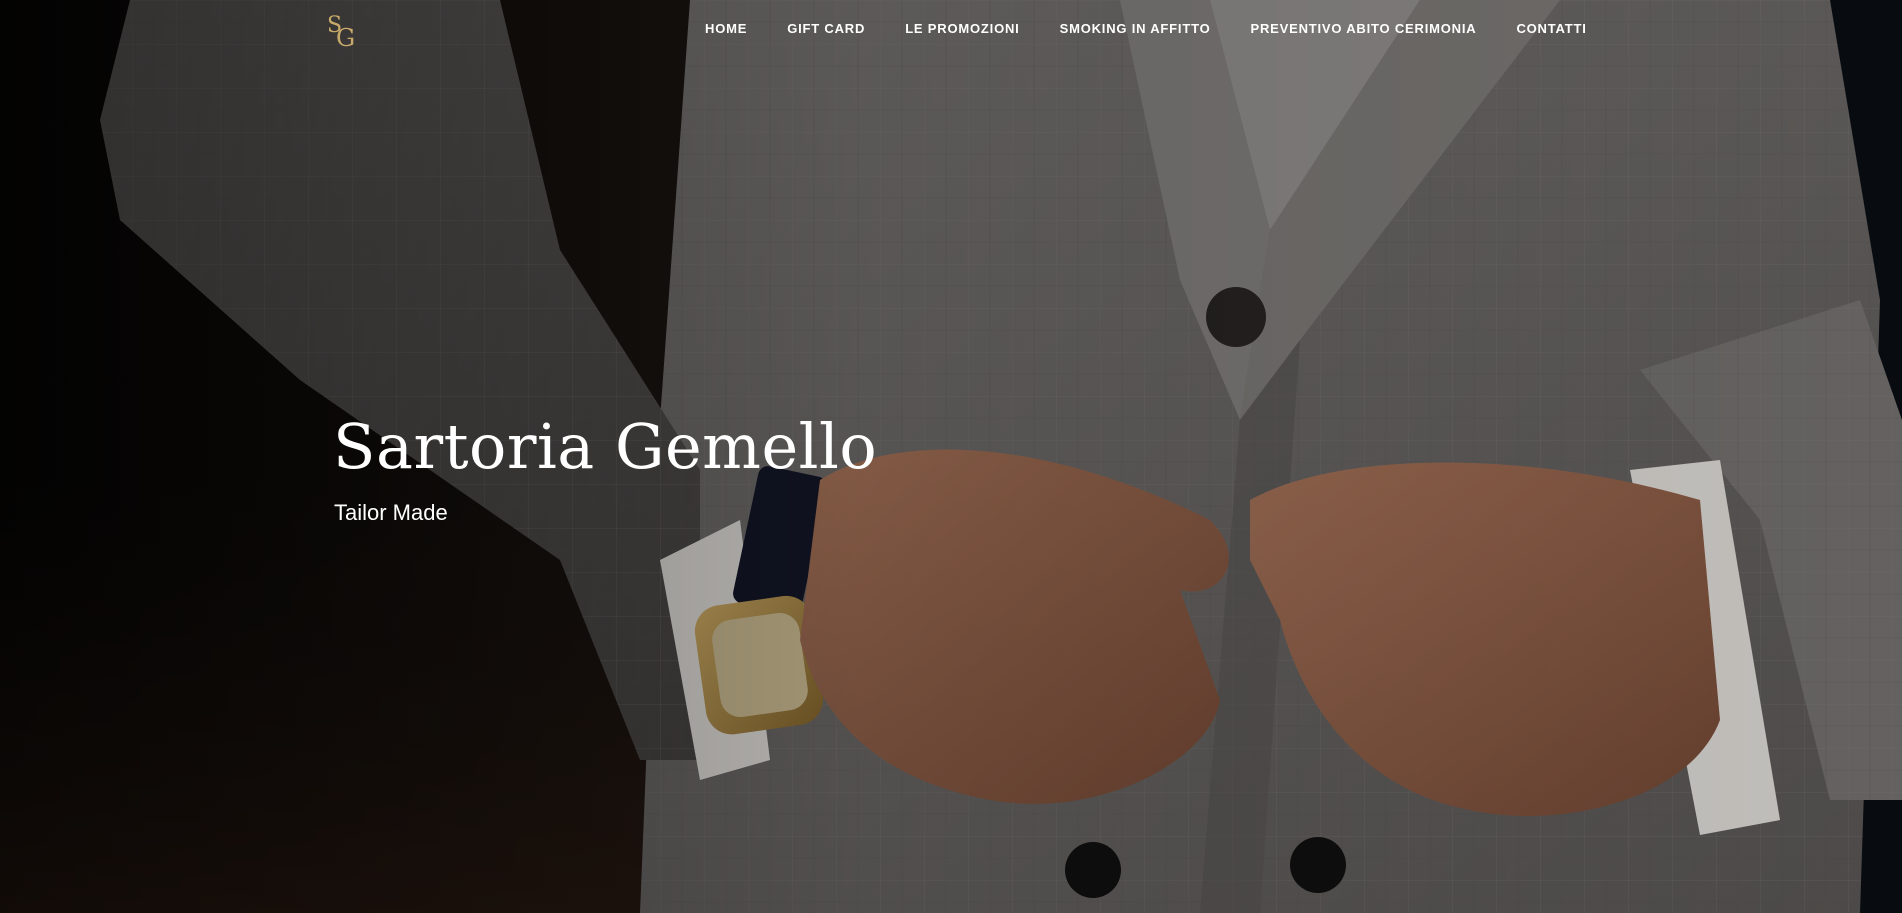  What do you see at coordinates (391, 512) in the screenshot?
I see `hero-subtitle: Tailor Made` at bounding box center [391, 512].